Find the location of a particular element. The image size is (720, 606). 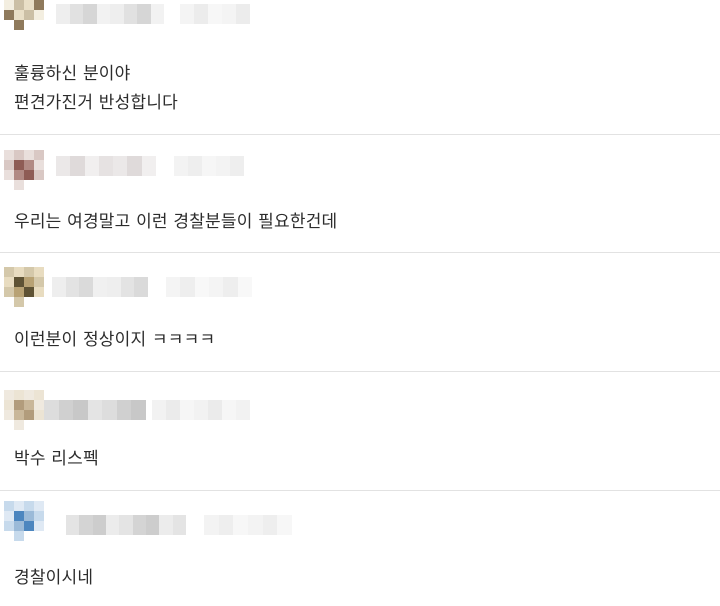

comment-text: 훌륭하신 분이야 편견가진거 반성합니다 is located at coordinates (96, 89).